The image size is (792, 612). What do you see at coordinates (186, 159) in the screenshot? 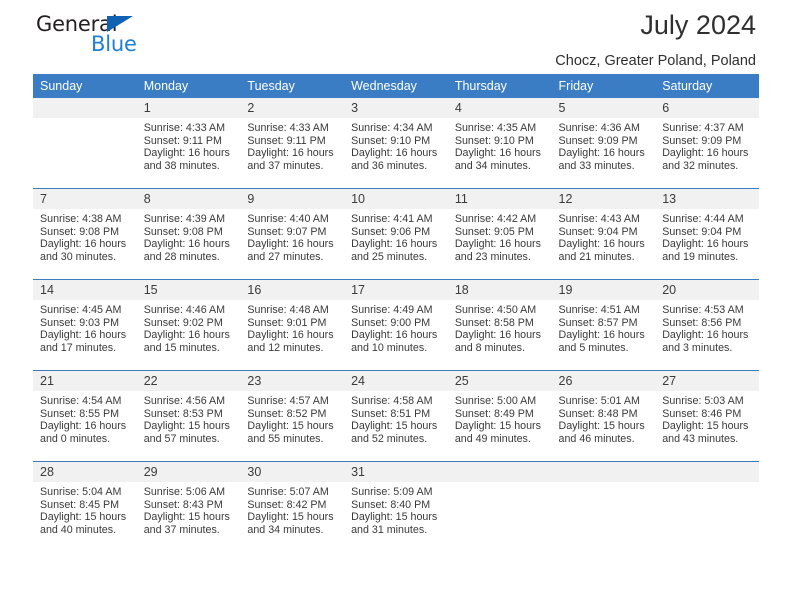
I see `daylight-text: Daylight: 16 hours and 38 minutes.` at bounding box center [186, 159].